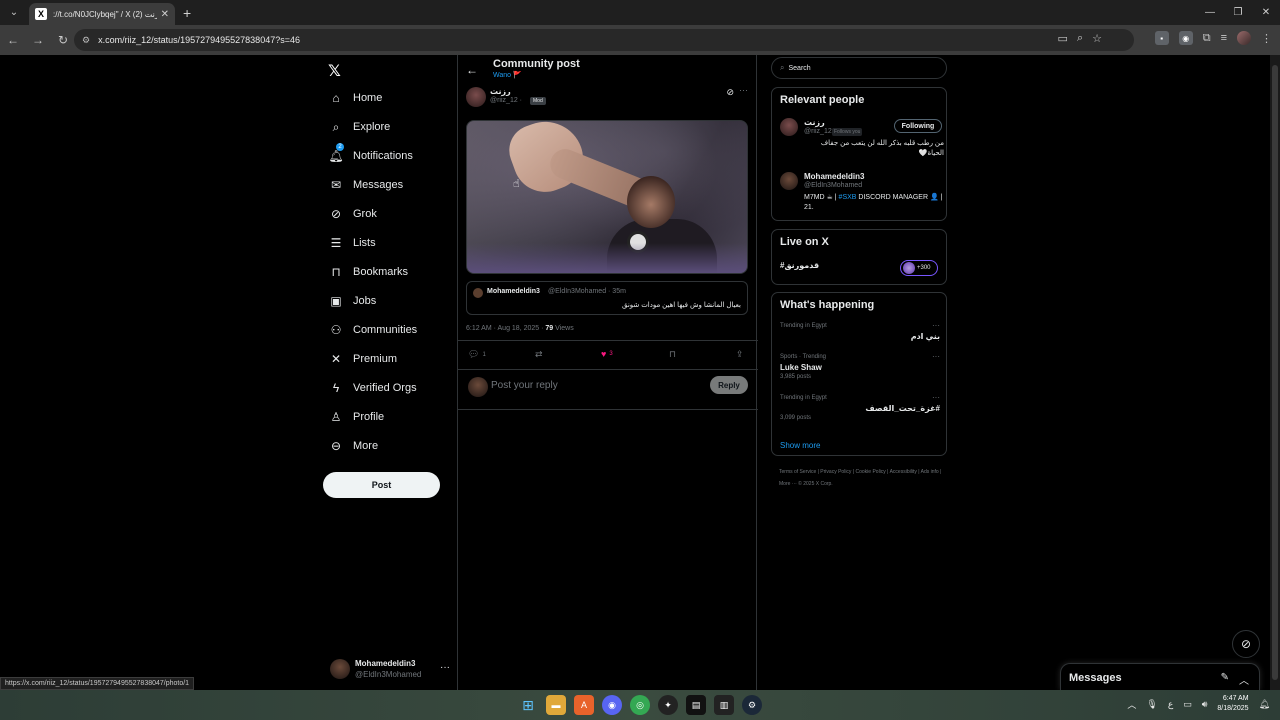 This screenshot has width=1280, height=720. What do you see at coordinates (724, 705) in the screenshot?
I see `epic-games-icon: ▥` at bounding box center [724, 705].